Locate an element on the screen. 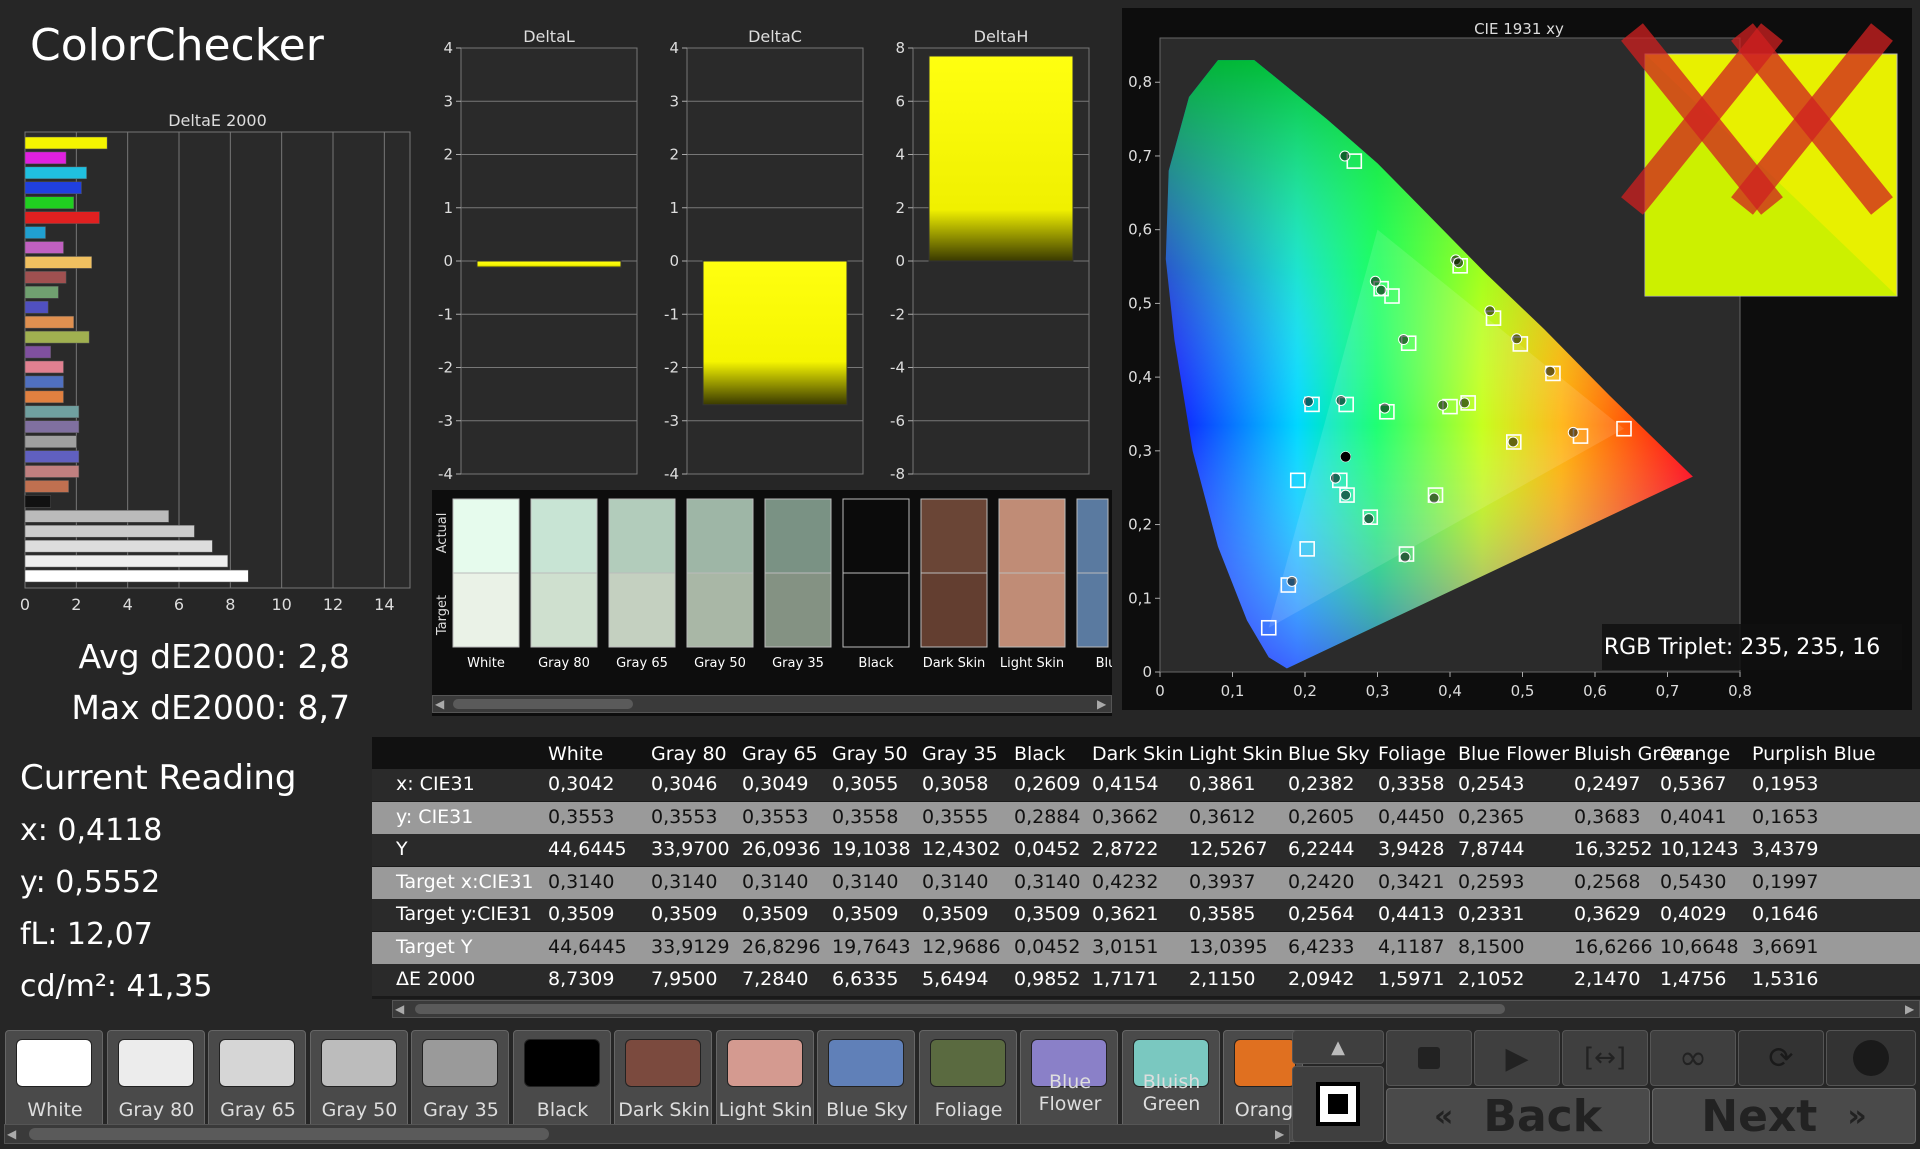 The image size is (1920, 1149). avg-de2000: Avg dE2000: 2,8 is located at coordinates (214, 656).